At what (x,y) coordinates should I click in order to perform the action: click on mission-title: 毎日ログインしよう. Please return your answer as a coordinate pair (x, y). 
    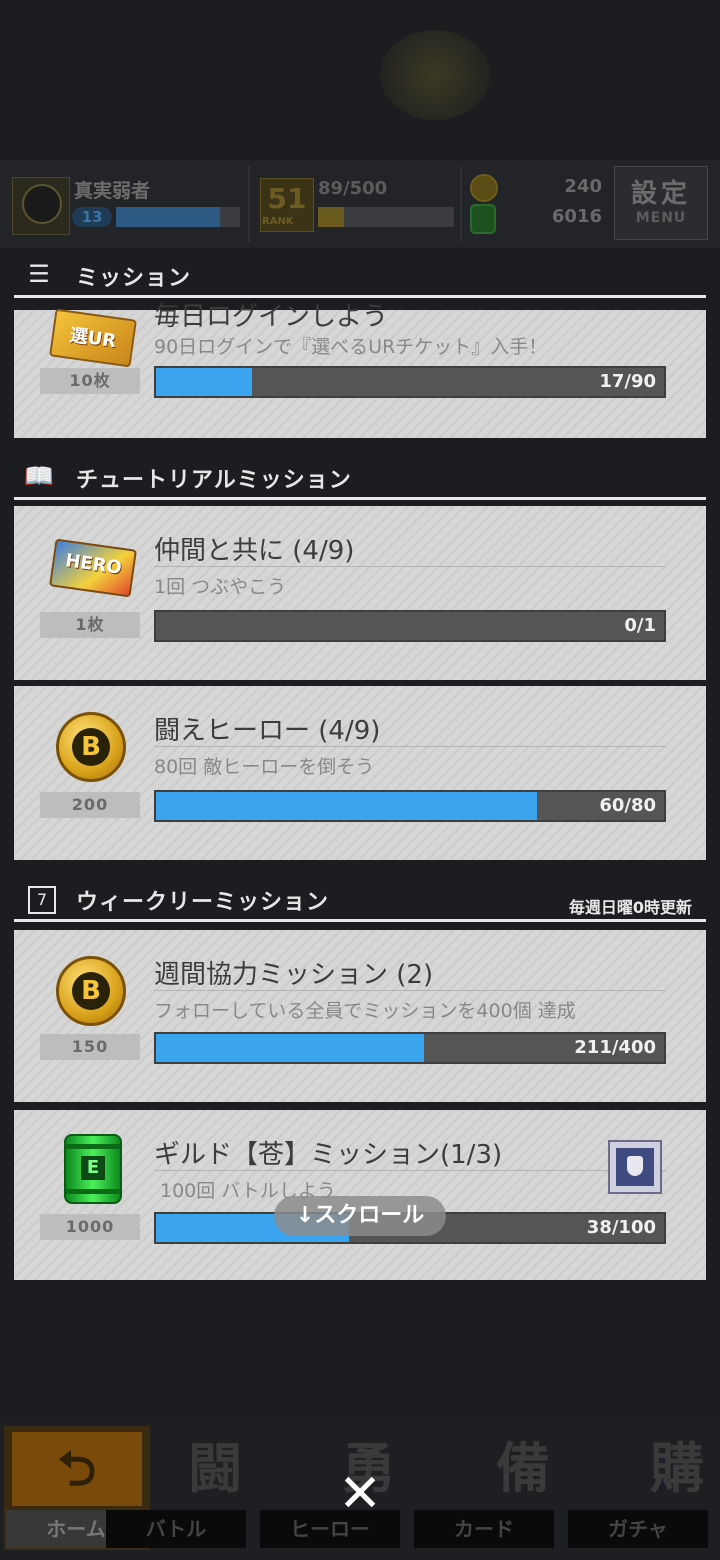
    Looking at the image, I should click on (271, 317).